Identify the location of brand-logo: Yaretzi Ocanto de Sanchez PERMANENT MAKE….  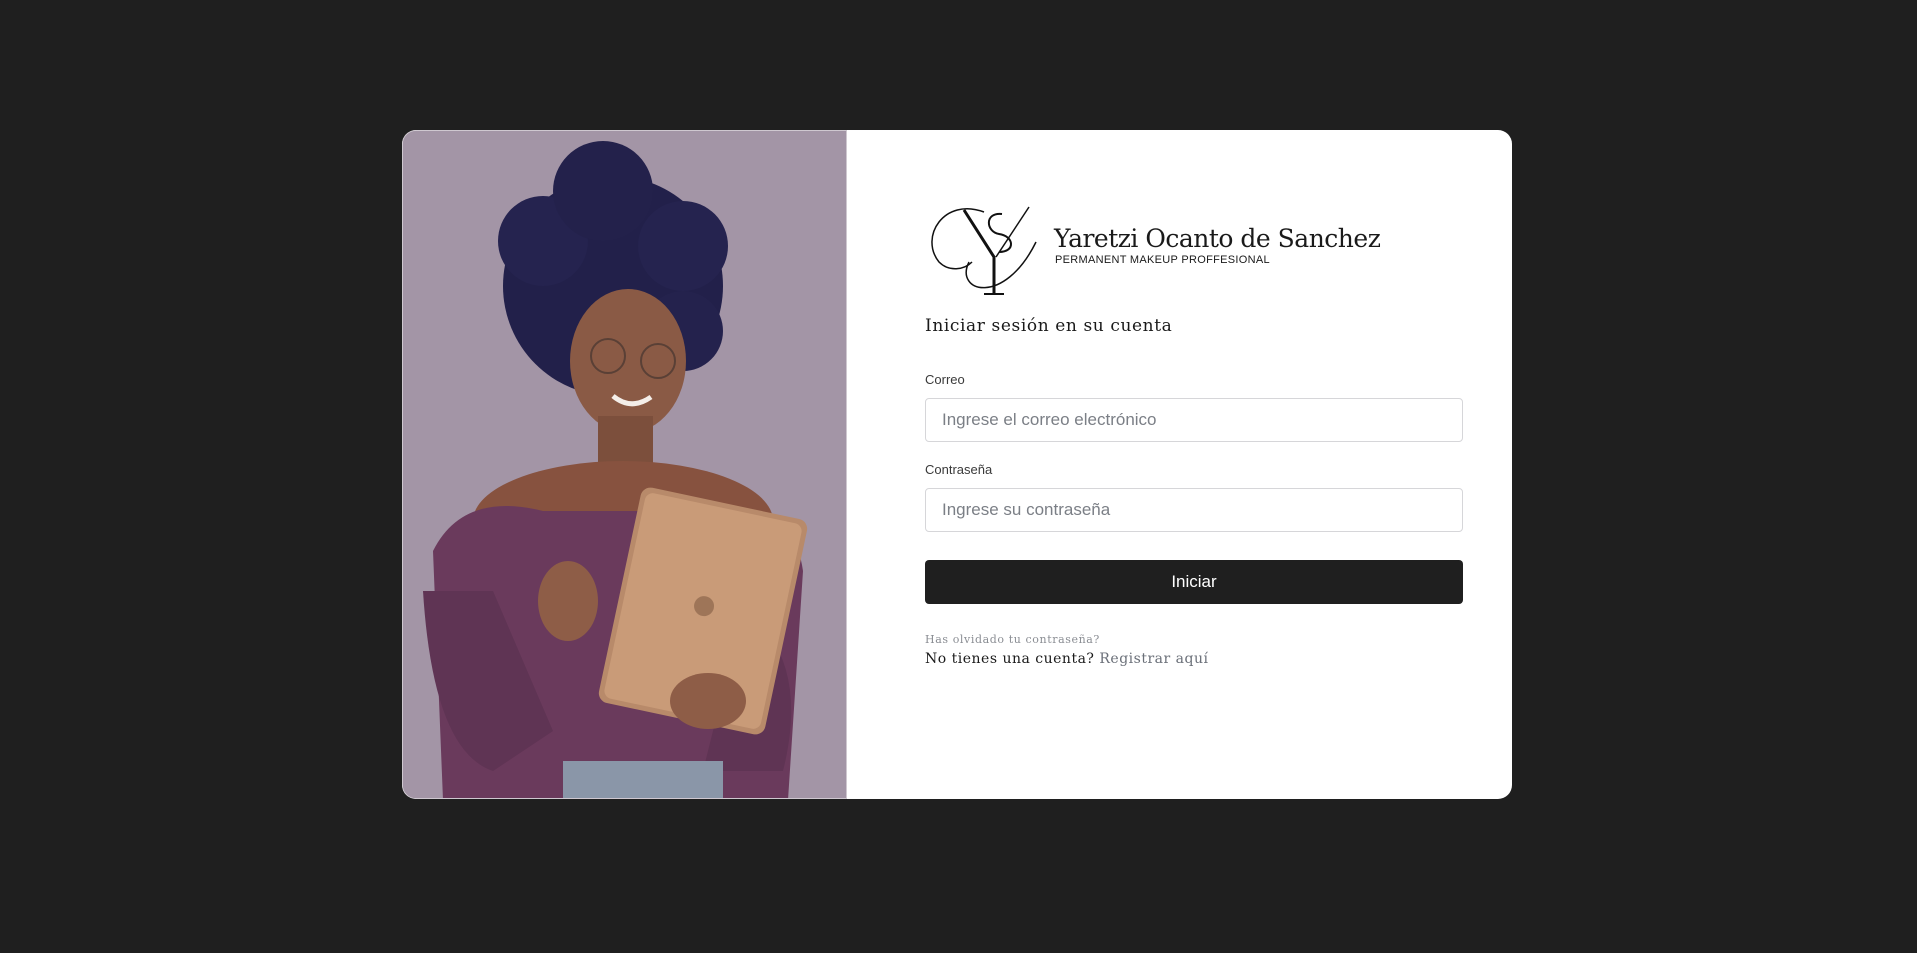
(1152, 252).